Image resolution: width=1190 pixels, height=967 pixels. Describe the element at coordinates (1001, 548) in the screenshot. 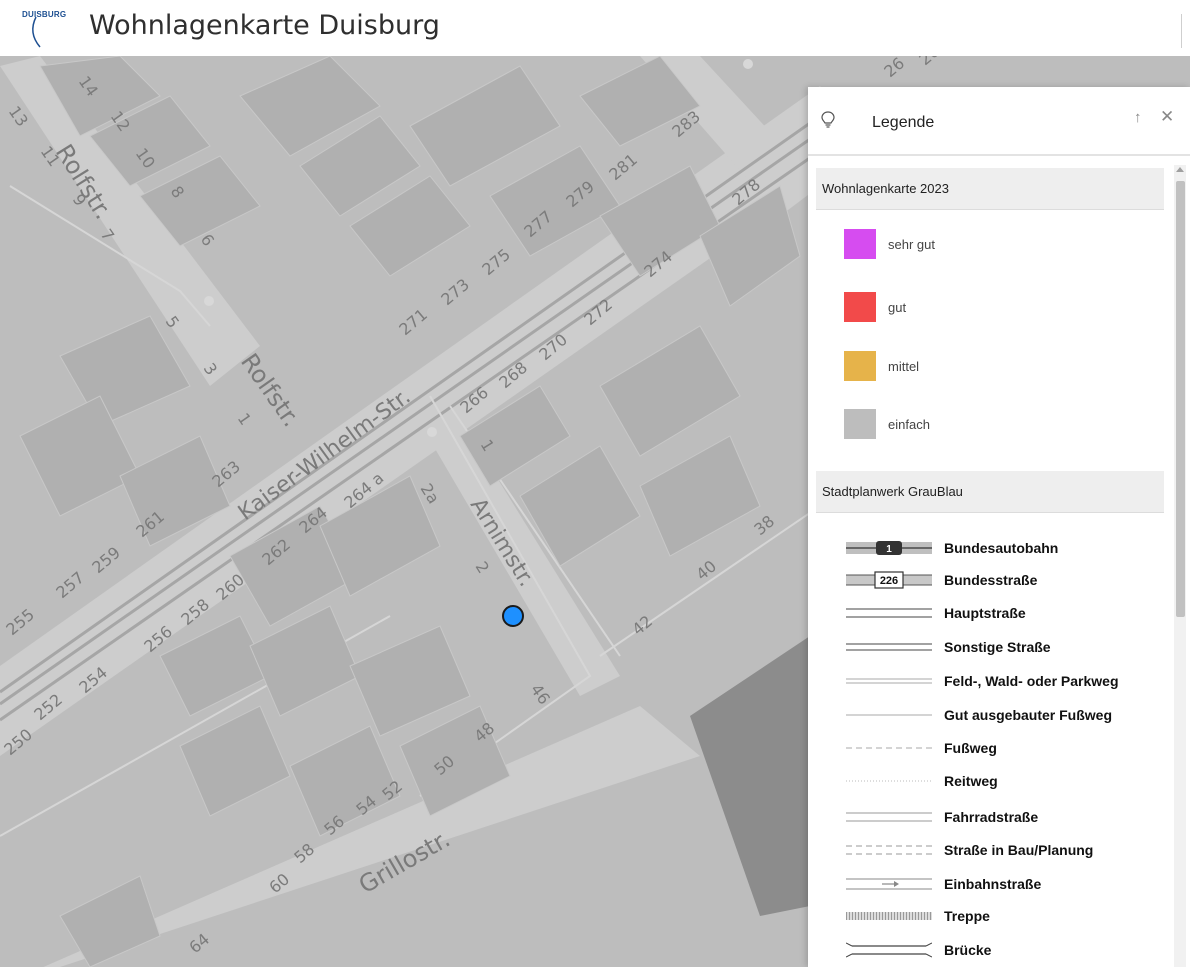

I see `legend-item-label: Bundesautobahn` at that location.